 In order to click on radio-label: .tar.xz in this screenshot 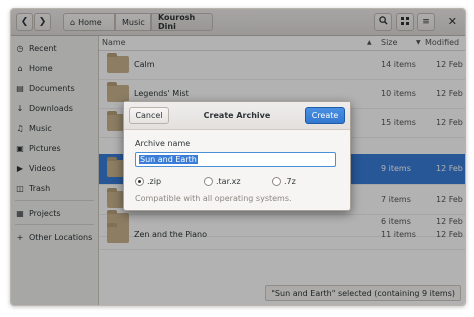, I will do `click(228, 181)`.